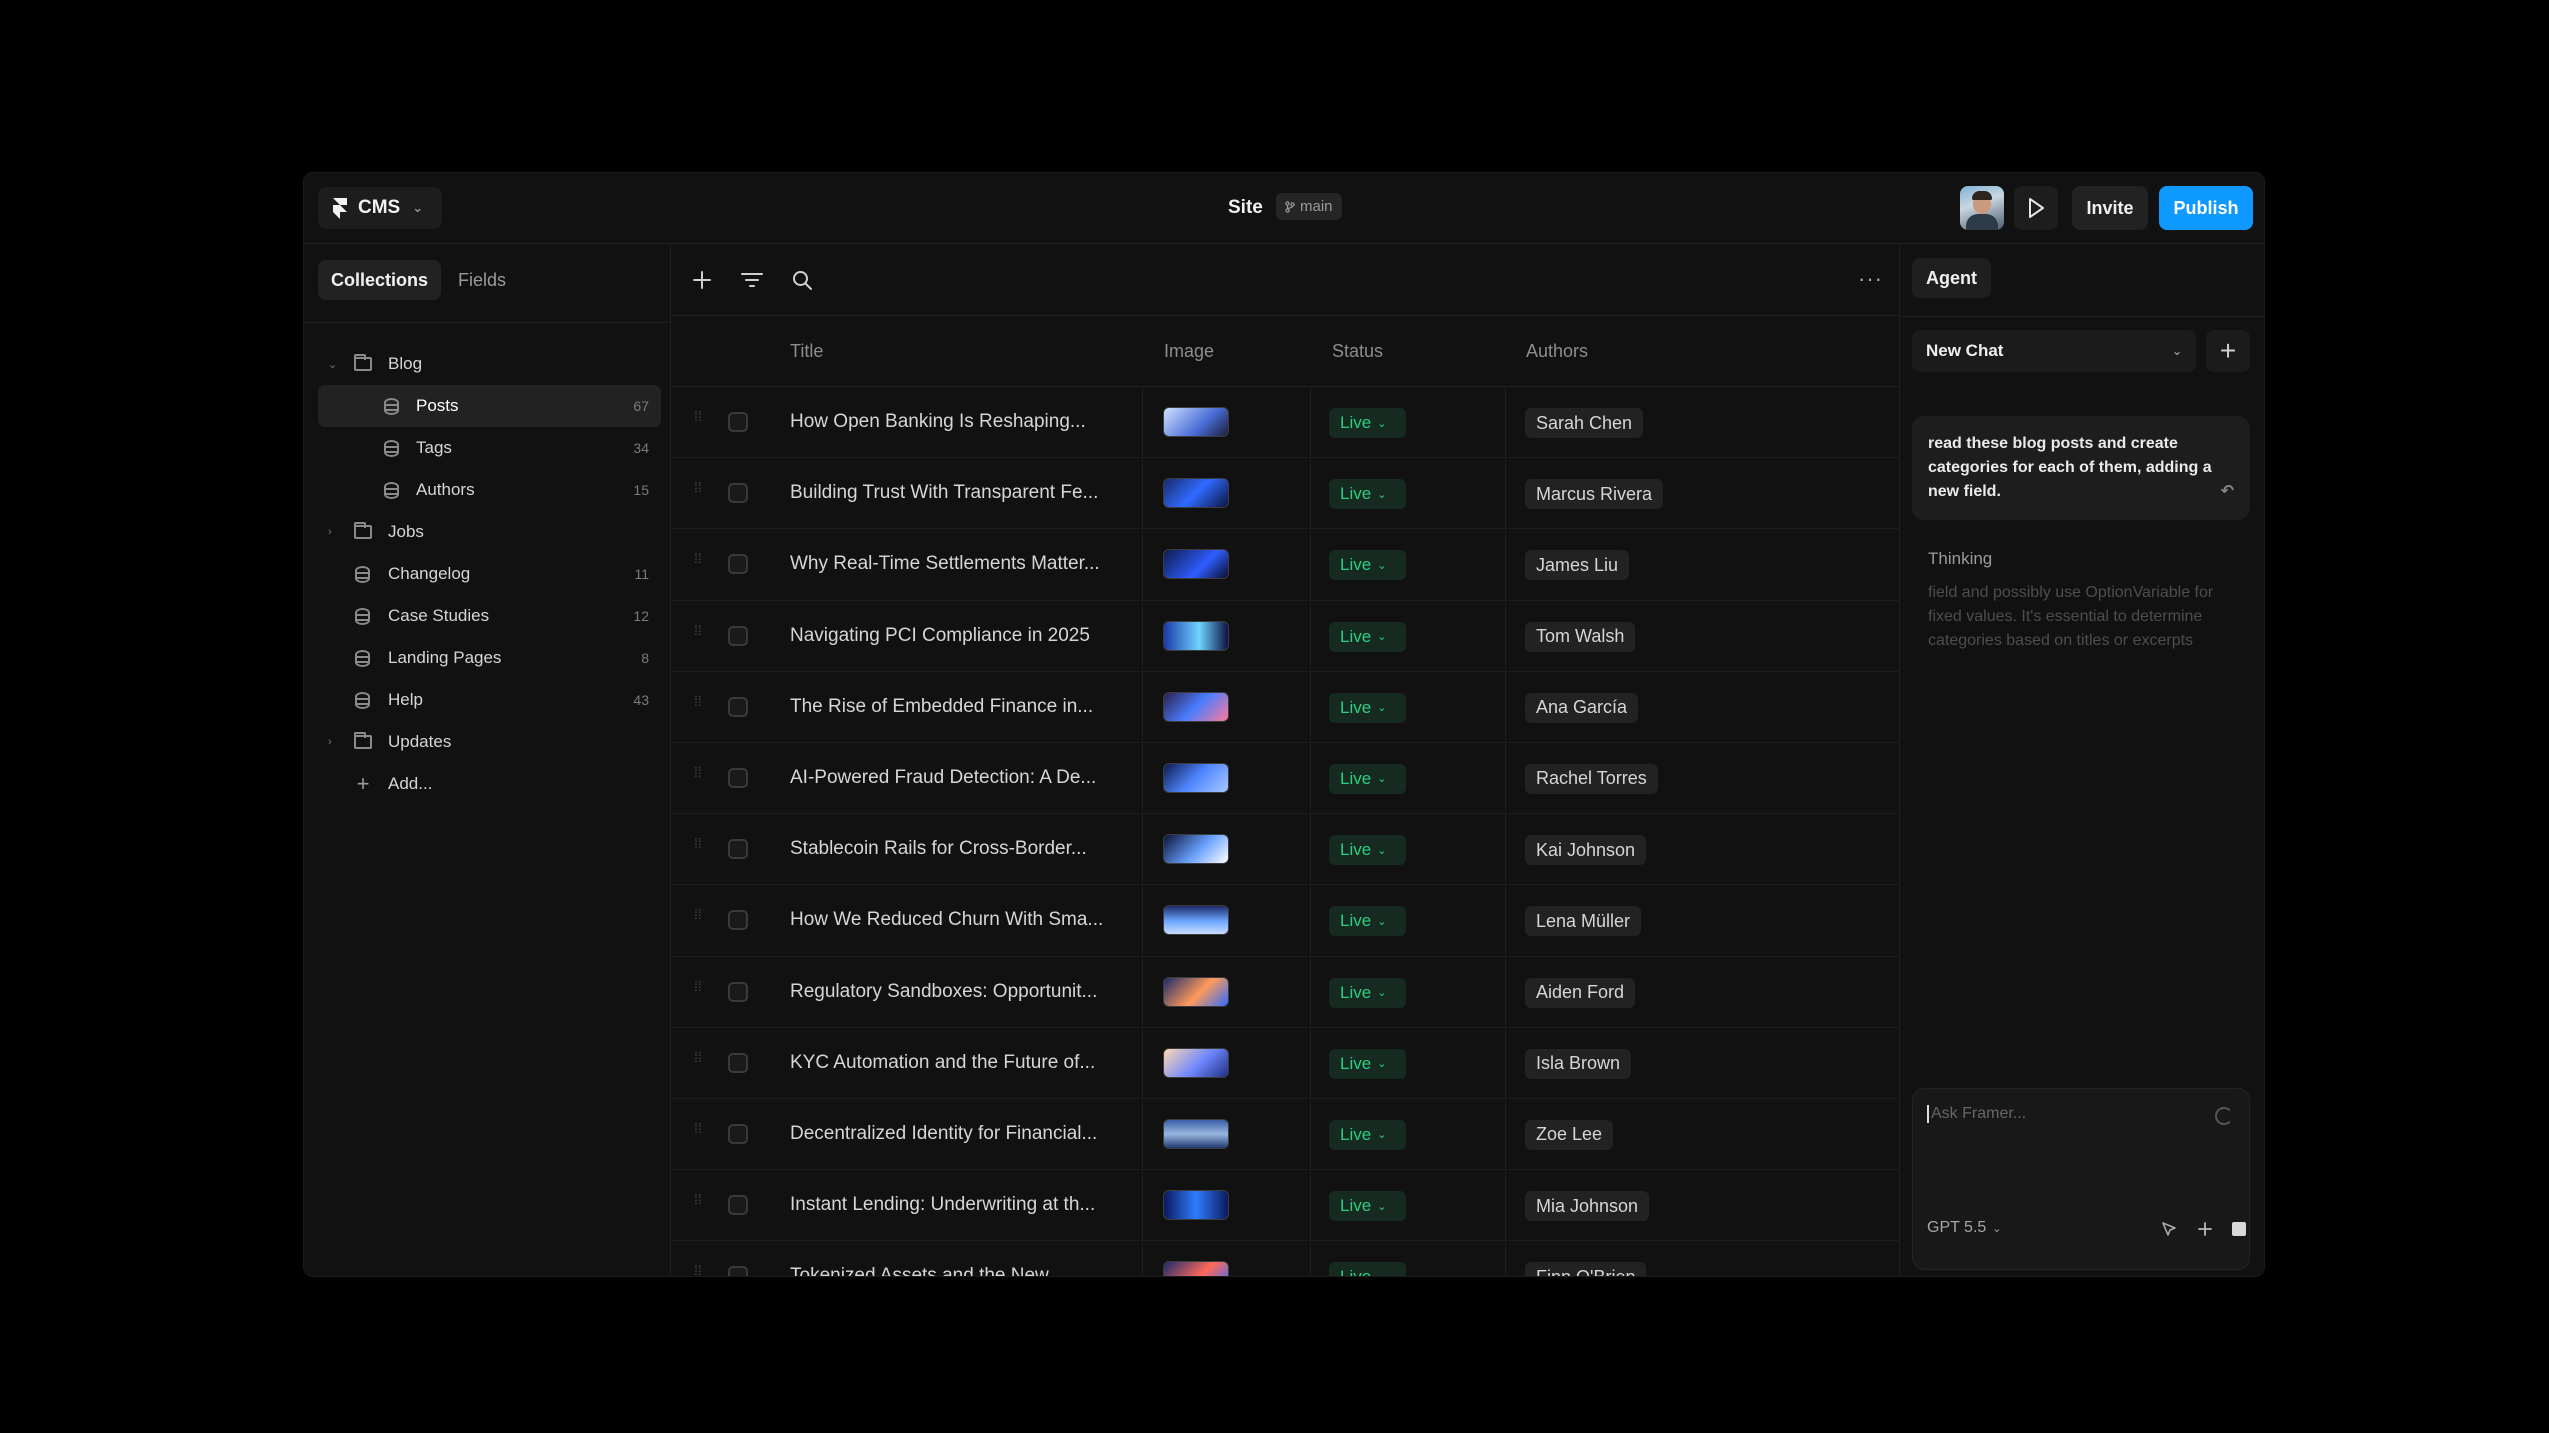 The width and height of the screenshot is (2549, 1433). Describe the element at coordinates (1577, 565) in the screenshot. I see `author-tag: James Liu` at that location.